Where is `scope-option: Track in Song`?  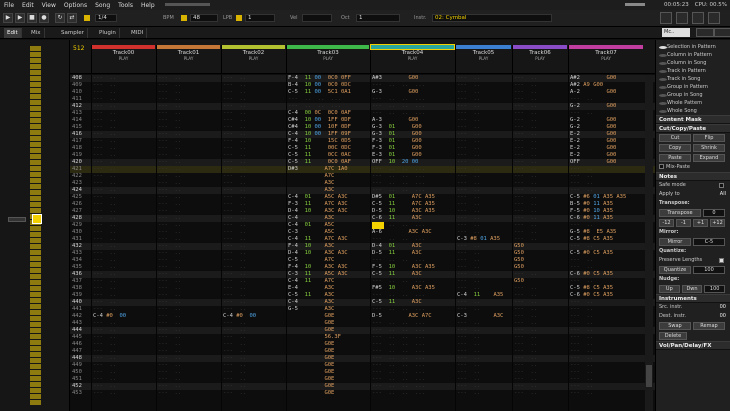 scope-option: Track in Song is located at coordinates (693, 79).